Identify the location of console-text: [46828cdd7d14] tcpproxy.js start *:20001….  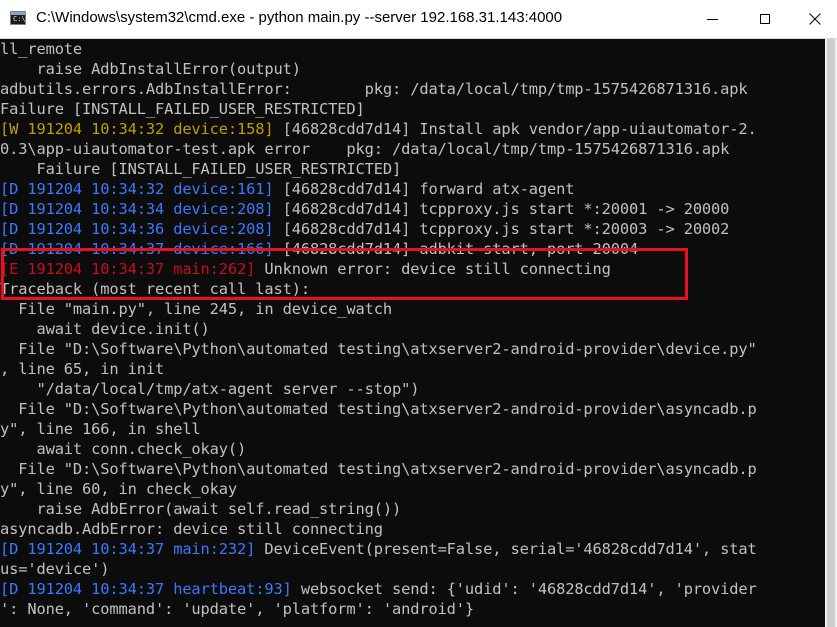
(501, 209).